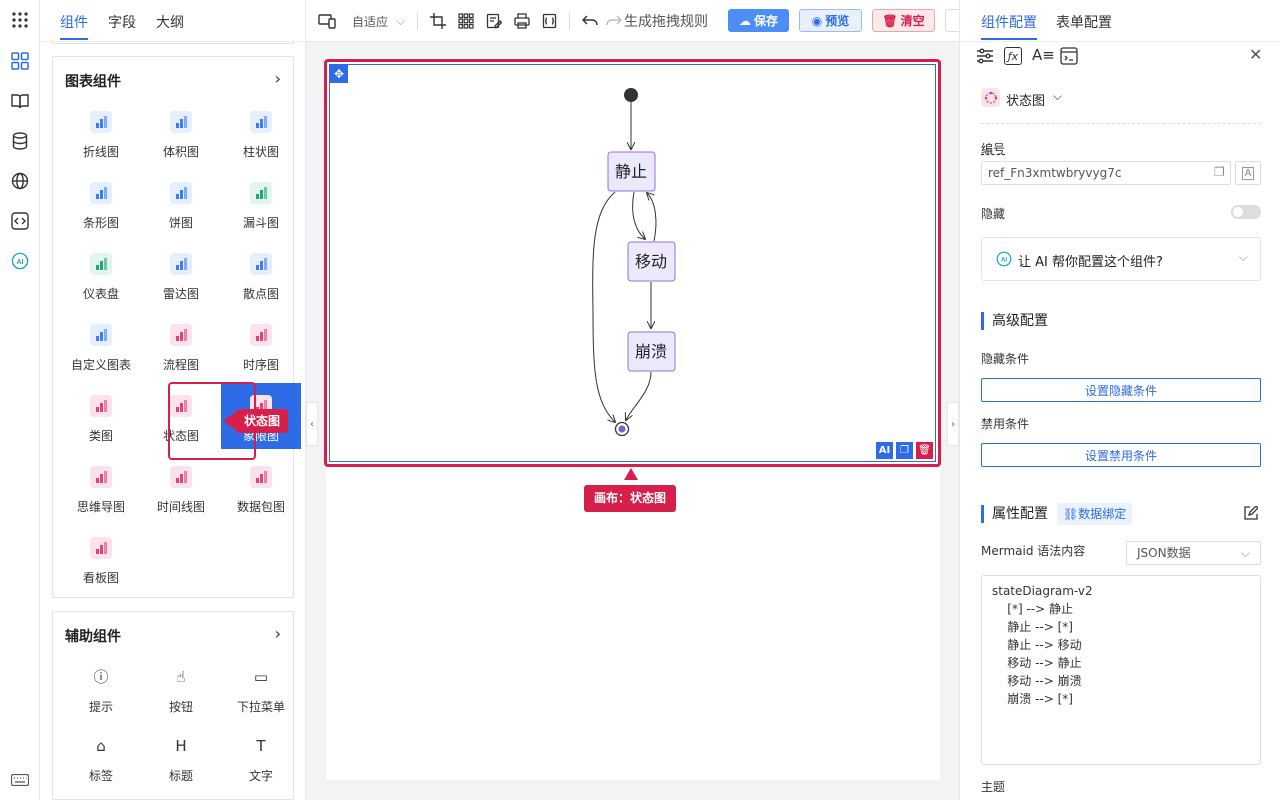  I want to click on chart-item-class-diagram: 类图, so click(101, 416).